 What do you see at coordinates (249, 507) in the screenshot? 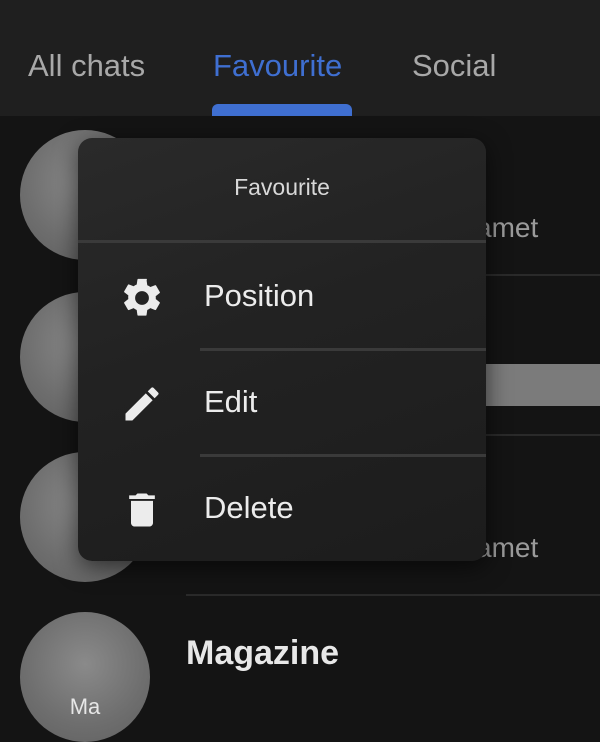
I see `menu-item-label: Delete` at bounding box center [249, 507].